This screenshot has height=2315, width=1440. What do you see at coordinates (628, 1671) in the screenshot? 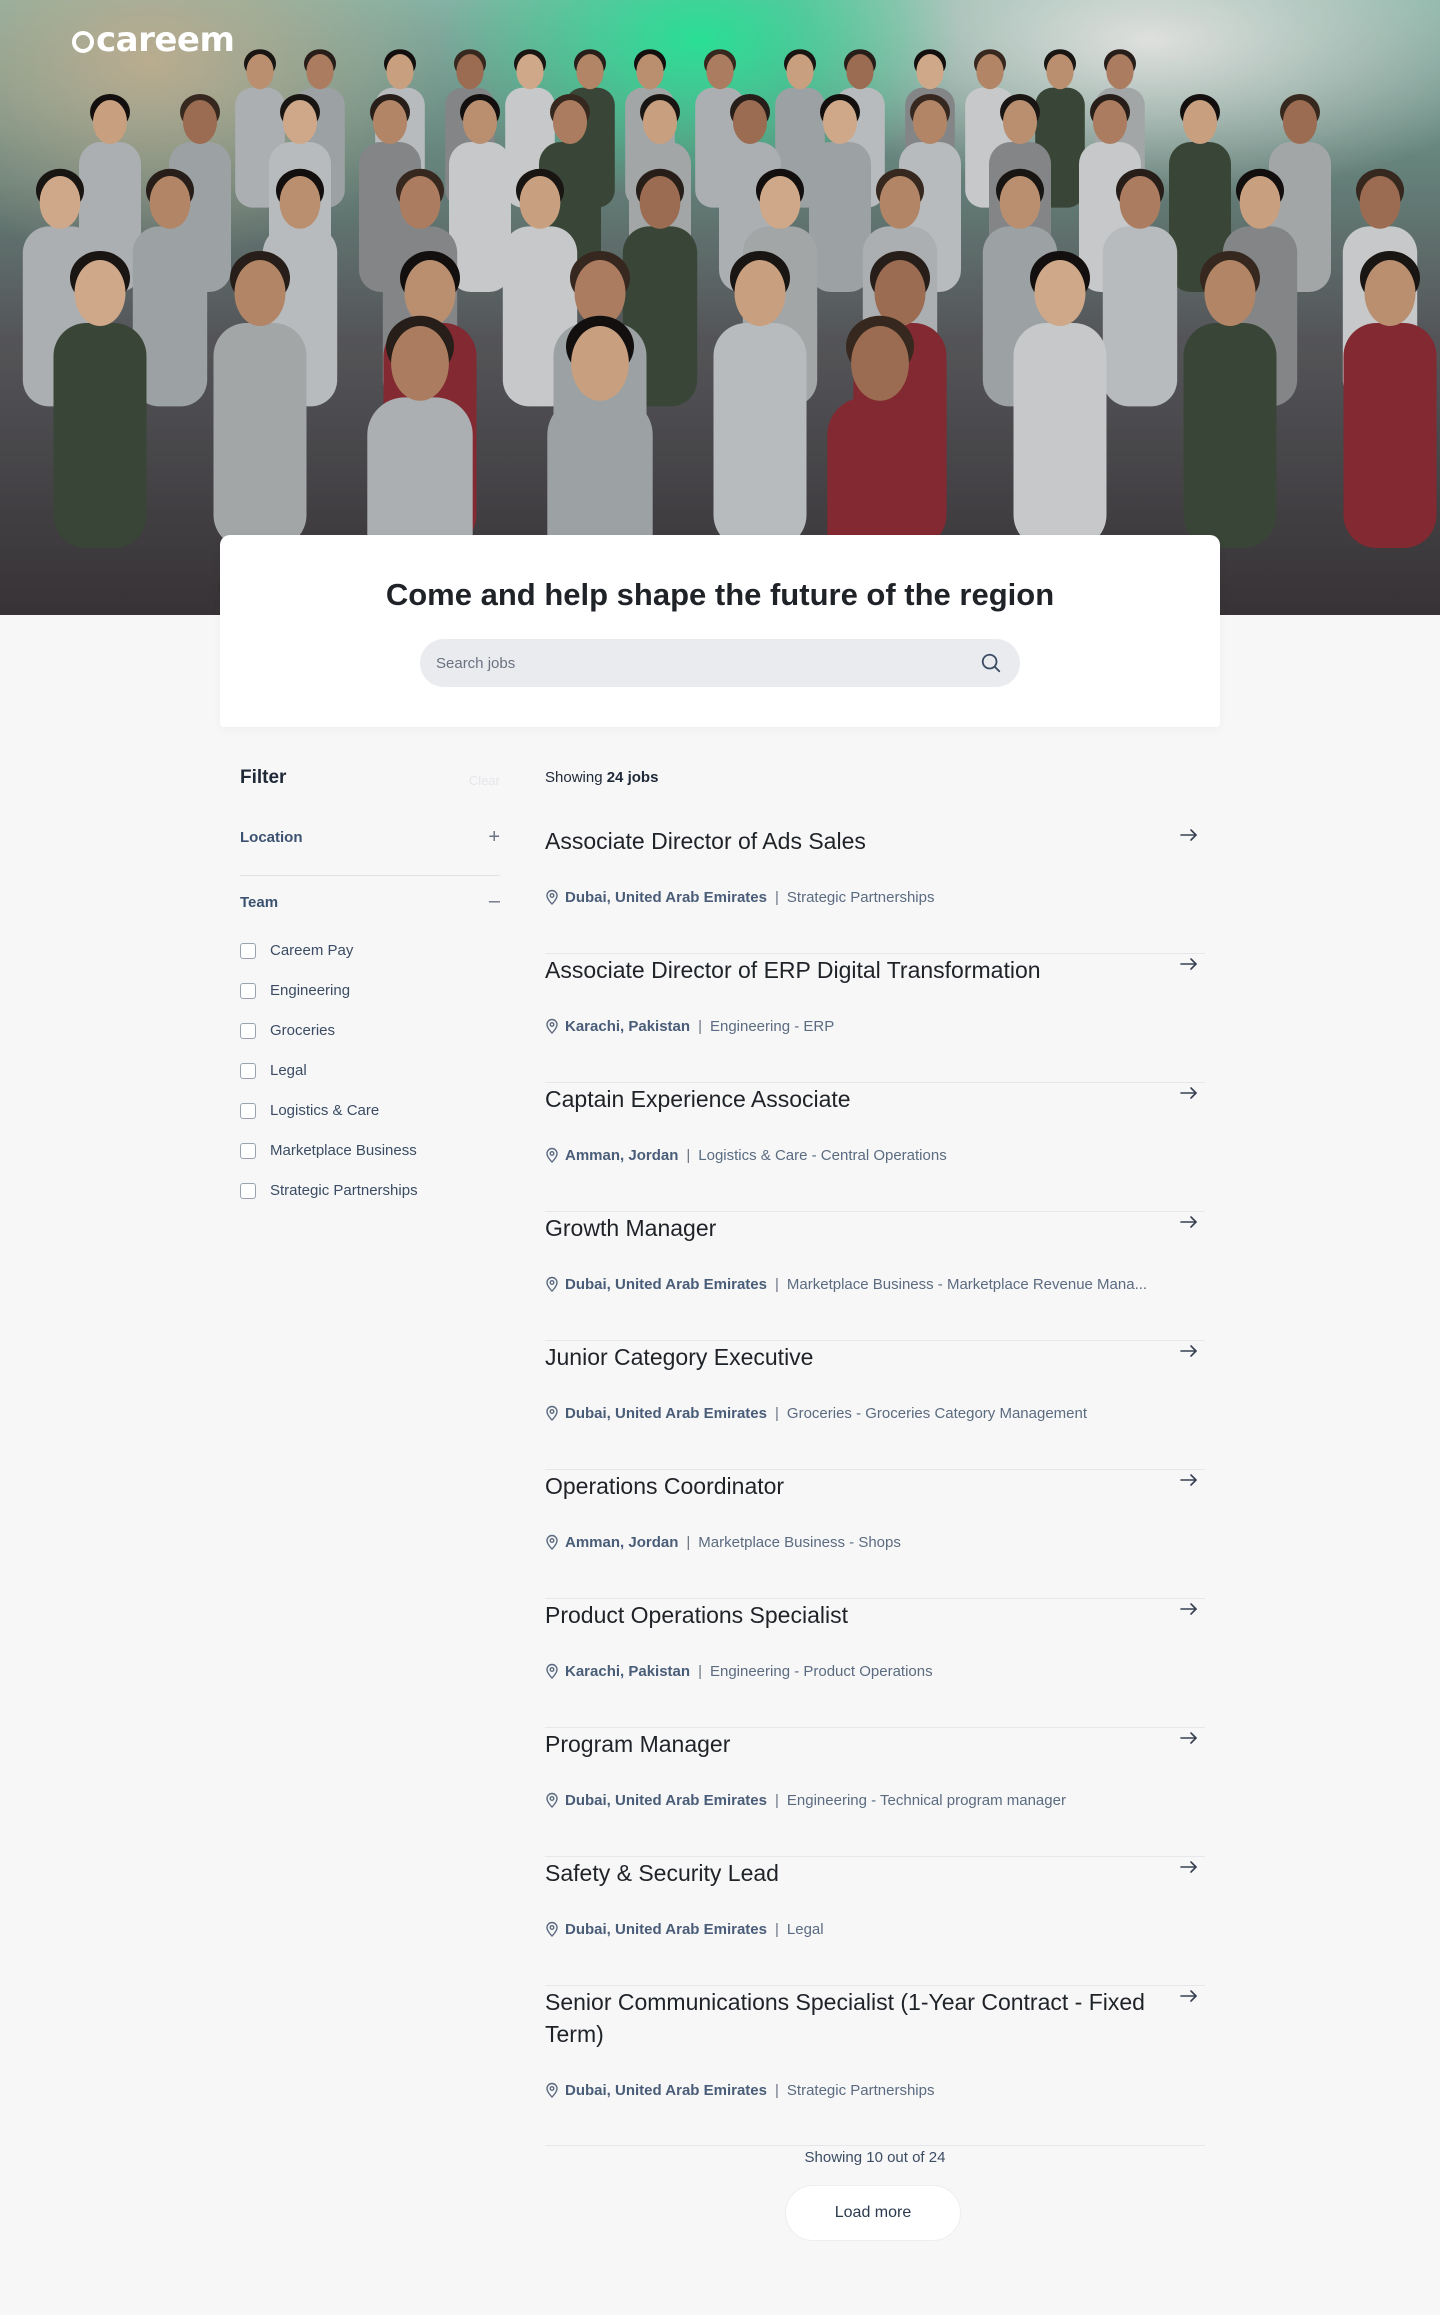
I see `job-location: Karachi, Pakistan` at bounding box center [628, 1671].